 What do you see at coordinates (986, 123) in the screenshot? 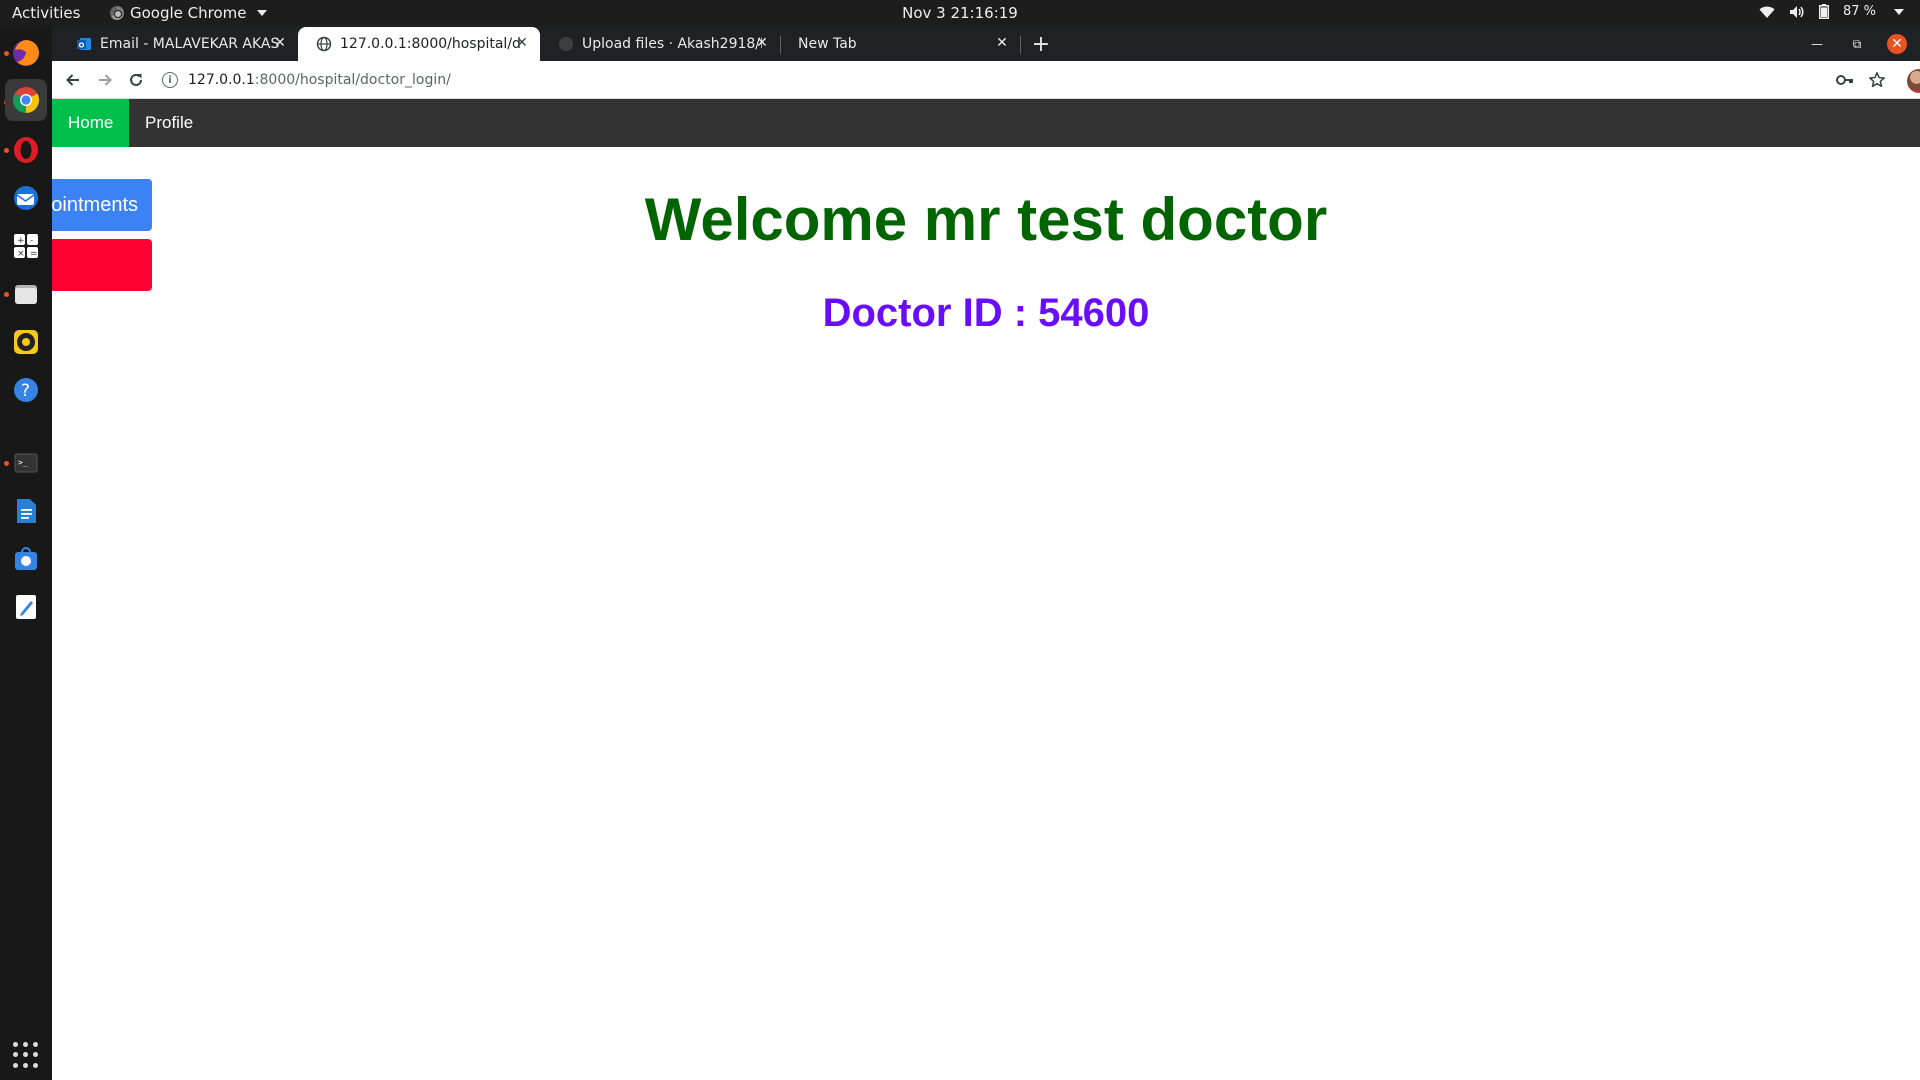
I see `site-navbar: Home Profile` at bounding box center [986, 123].